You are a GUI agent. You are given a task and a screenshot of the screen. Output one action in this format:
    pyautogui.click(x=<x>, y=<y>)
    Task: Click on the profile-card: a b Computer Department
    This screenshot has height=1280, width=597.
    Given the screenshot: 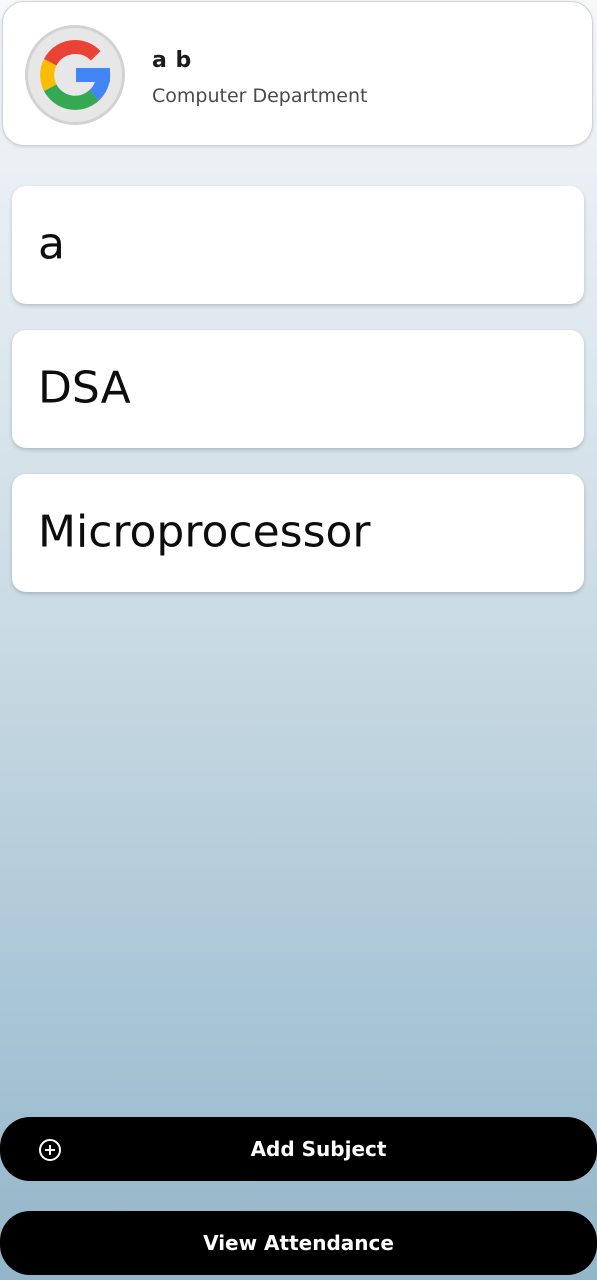 What is the action you would take?
    pyautogui.click(x=297, y=73)
    